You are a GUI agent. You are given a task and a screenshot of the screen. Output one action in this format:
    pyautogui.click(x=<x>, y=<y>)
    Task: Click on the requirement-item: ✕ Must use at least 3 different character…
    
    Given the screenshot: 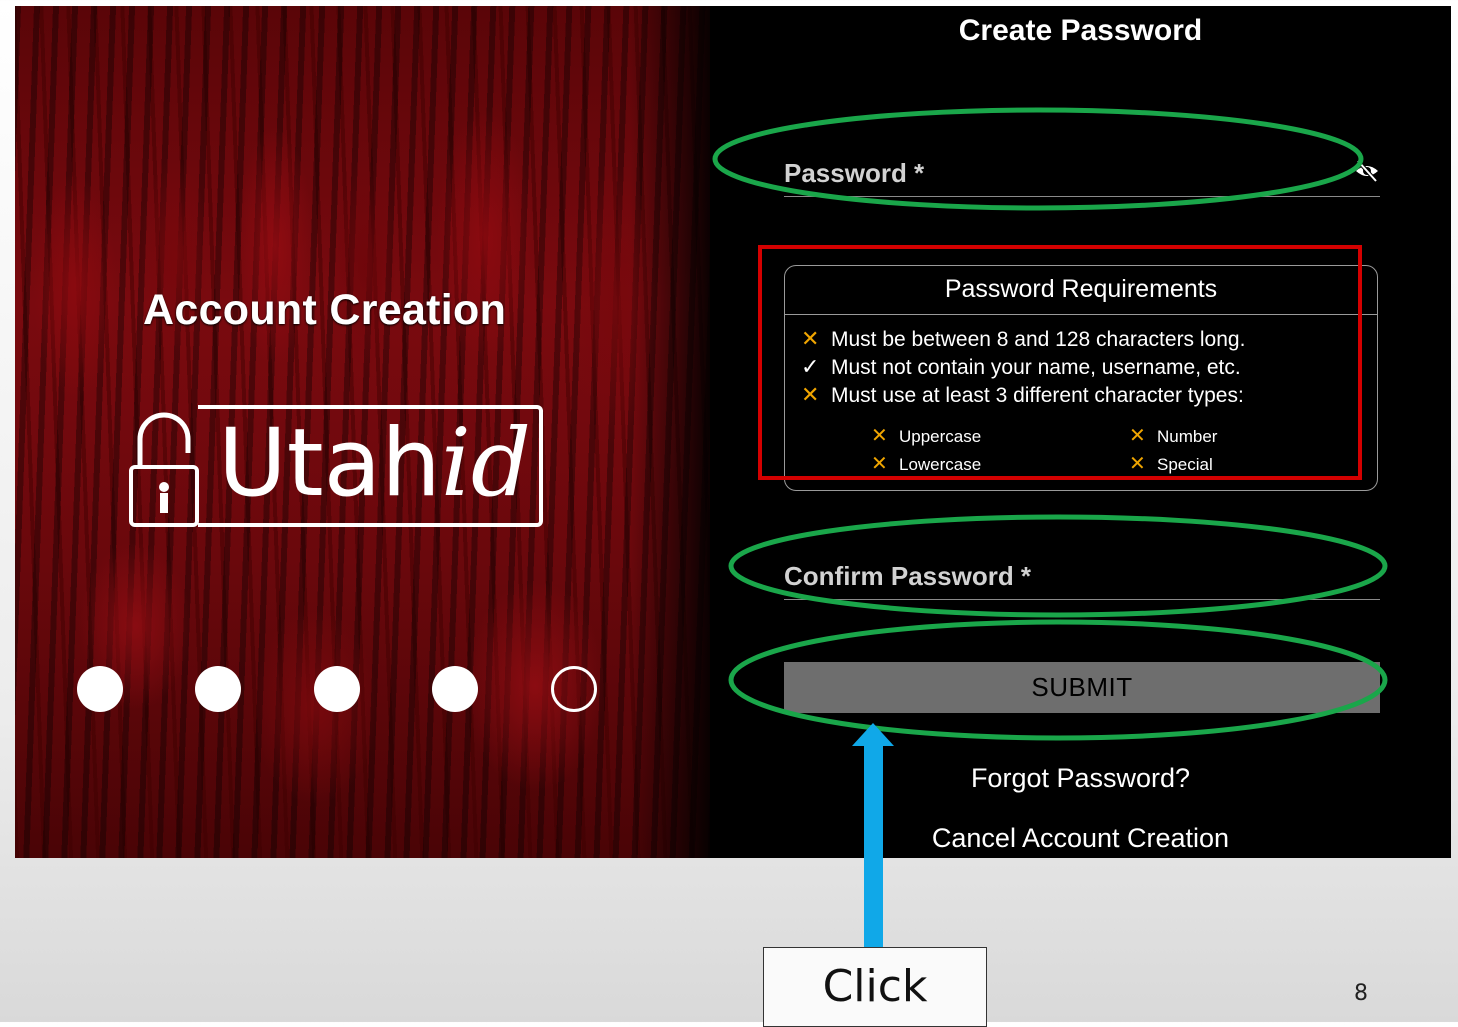 What is the action you would take?
    pyautogui.click(x=1022, y=394)
    